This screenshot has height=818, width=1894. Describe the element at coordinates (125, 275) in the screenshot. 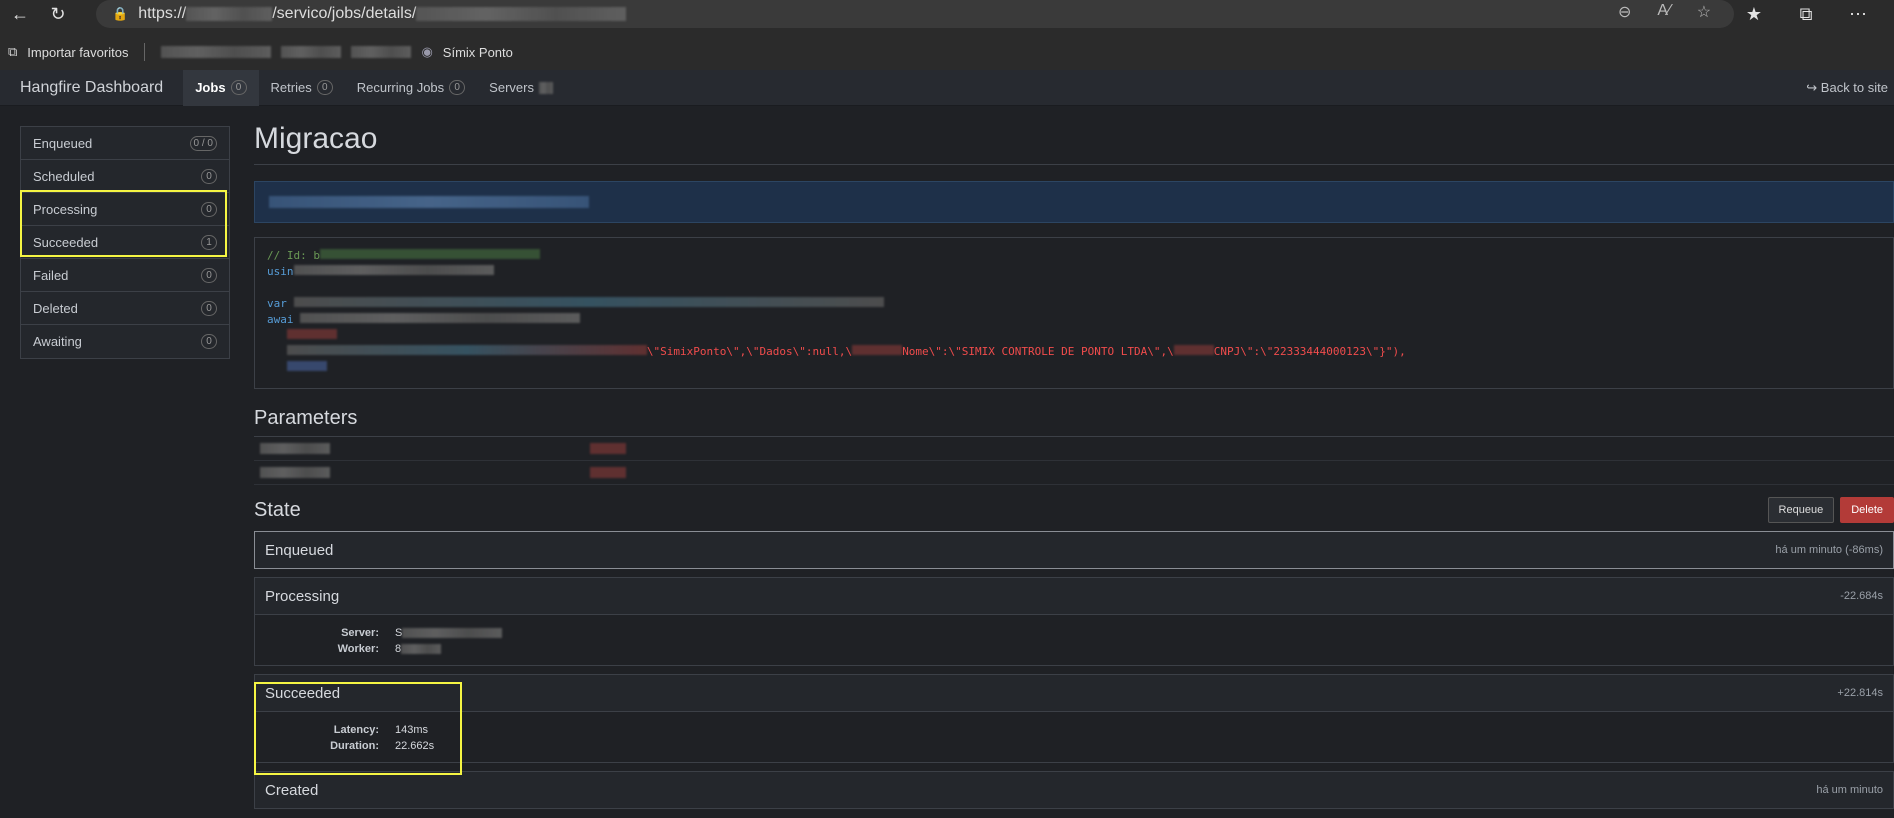

I see `sidebar-item-failed: Failed 0` at that location.